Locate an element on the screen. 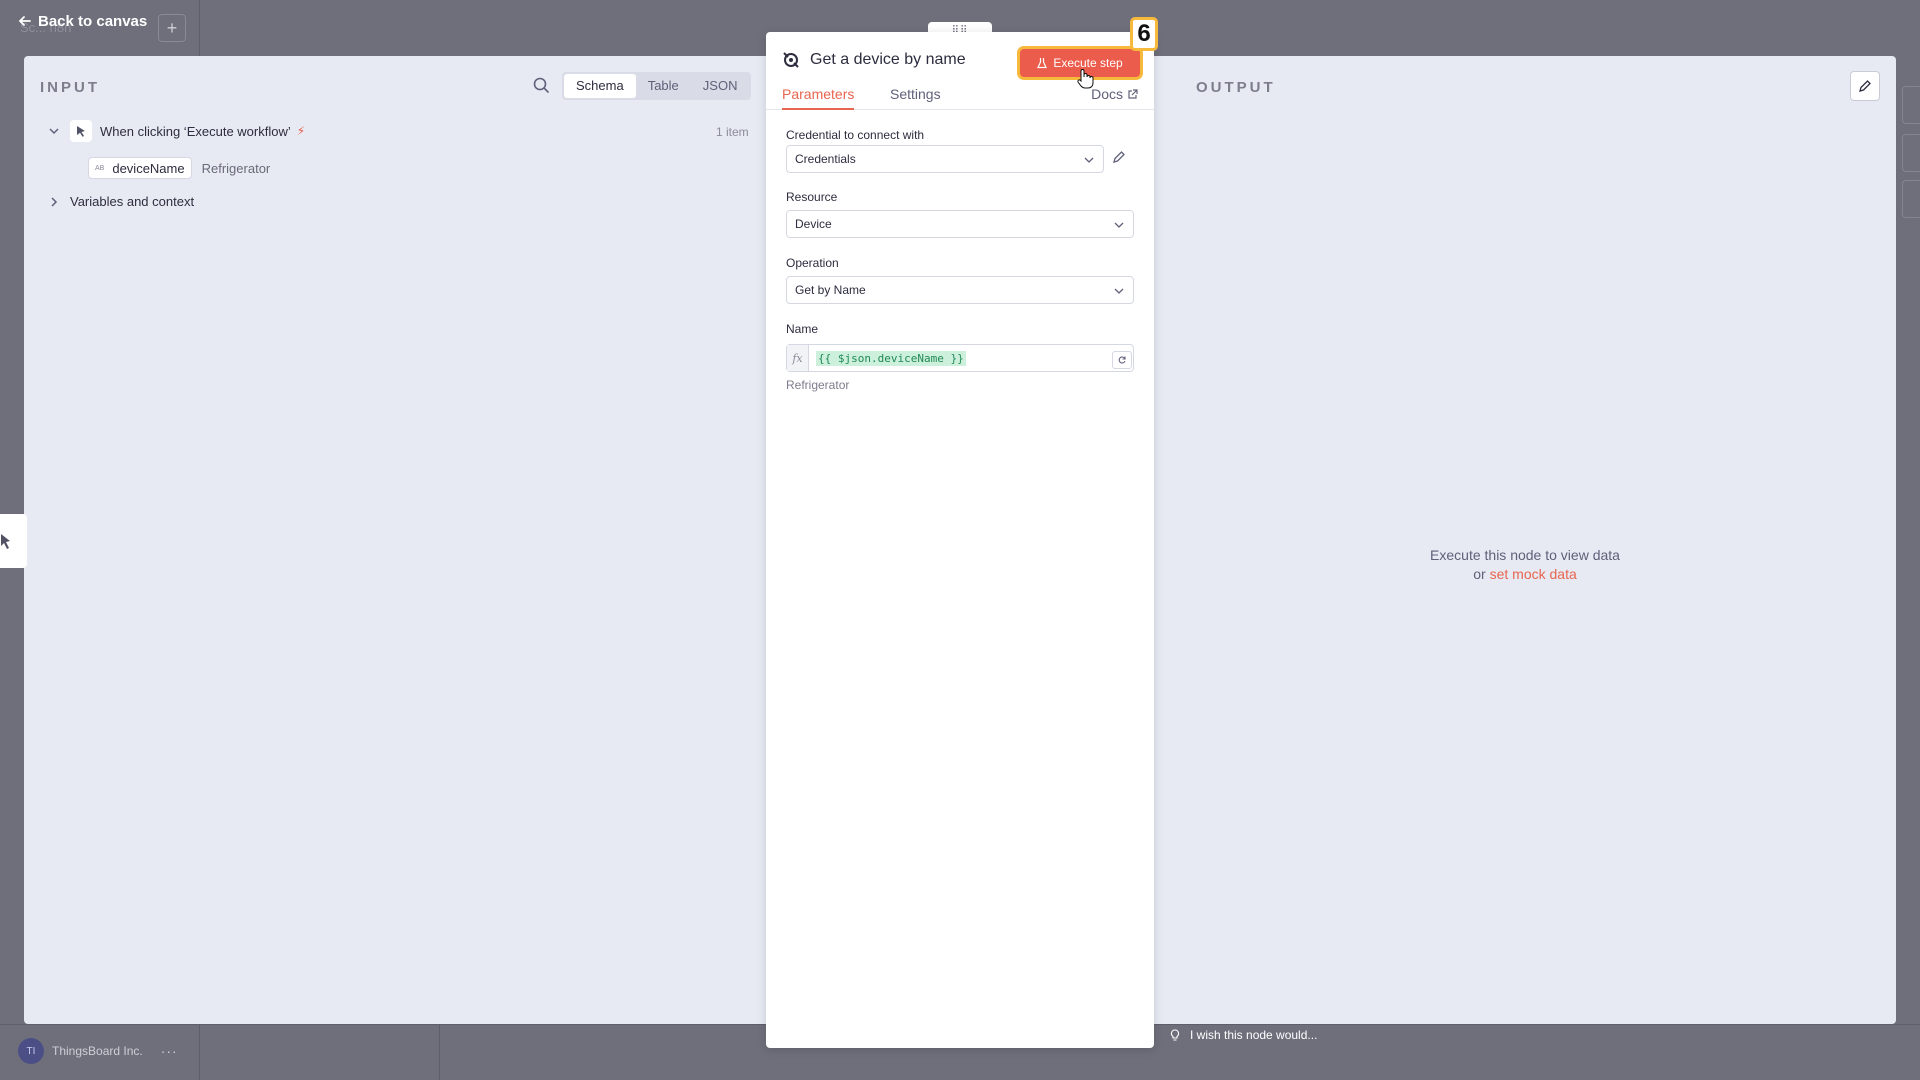 The width and height of the screenshot is (1920, 1080). view-table-button: Table is located at coordinates (663, 86).